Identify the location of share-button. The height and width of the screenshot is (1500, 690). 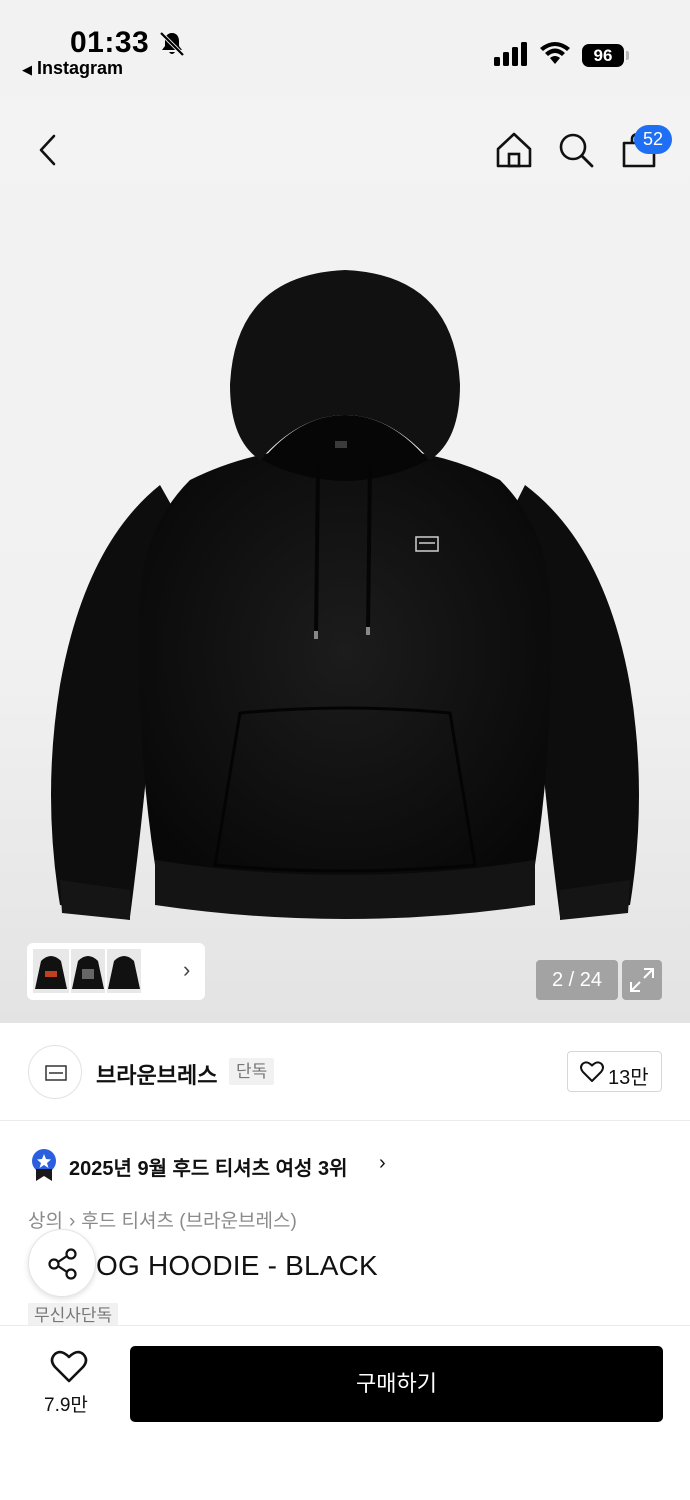
(62, 1263).